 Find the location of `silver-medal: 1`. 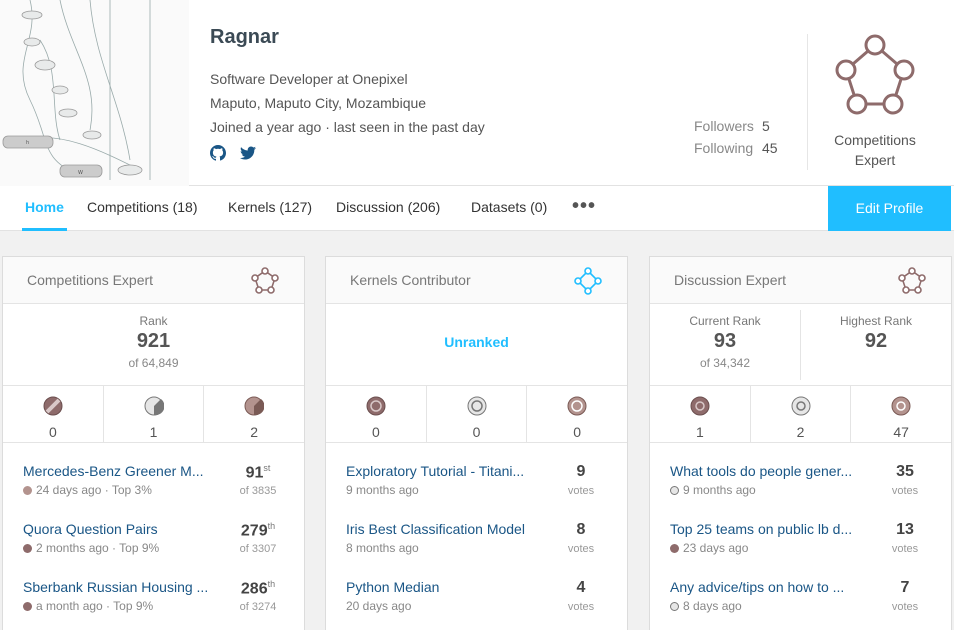

silver-medal: 1 is located at coordinates (154, 414).